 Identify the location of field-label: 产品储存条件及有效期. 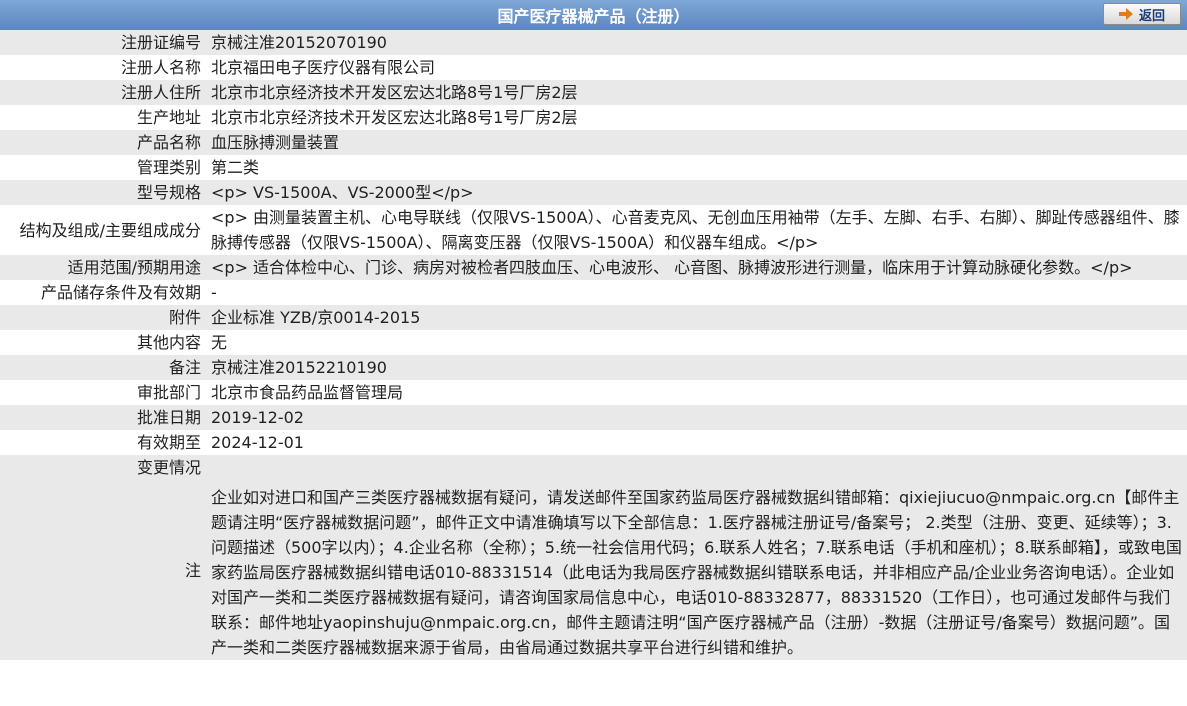
(102, 292).